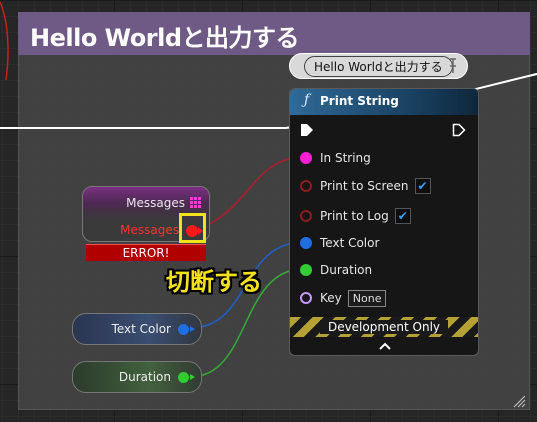 This screenshot has width=537, height=422. Describe the element at coordinates (192, 377) in the screenshot. I see `float-output-arrow-icon` at that location.